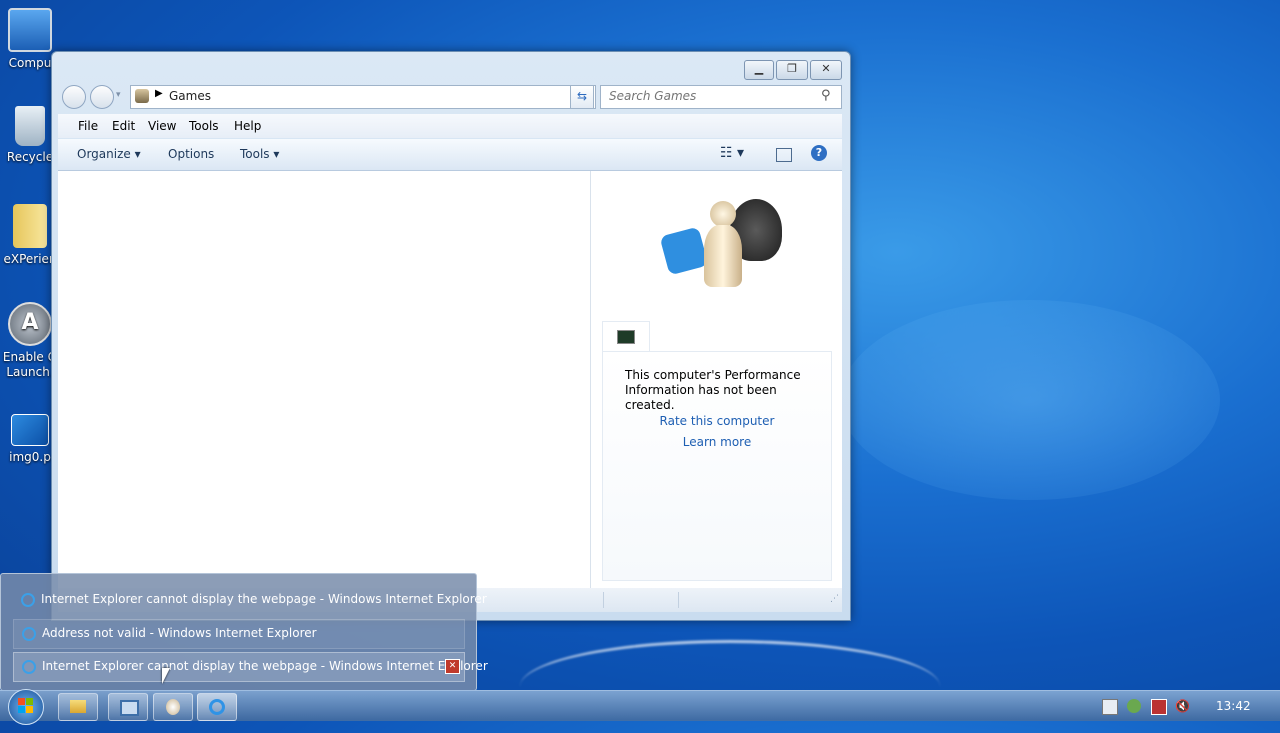  What do you see at coordinates (191, 154) in the screenshot?
I see `options-button: Options` at bounding box center [191, 154].